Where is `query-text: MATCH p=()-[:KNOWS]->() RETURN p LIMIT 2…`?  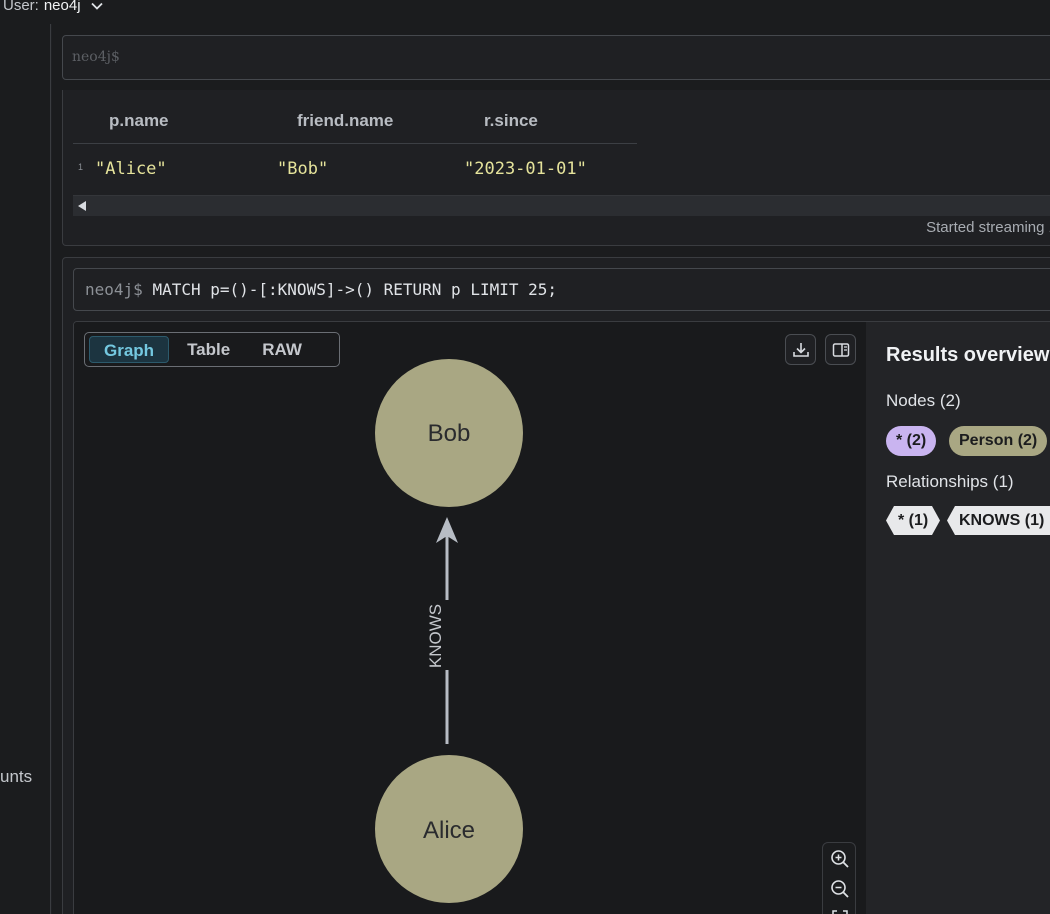 query-text: MATCH p=()-[:KNOWS]->() RETURN p LIMIT 2… is located at coordinates (355, 289).